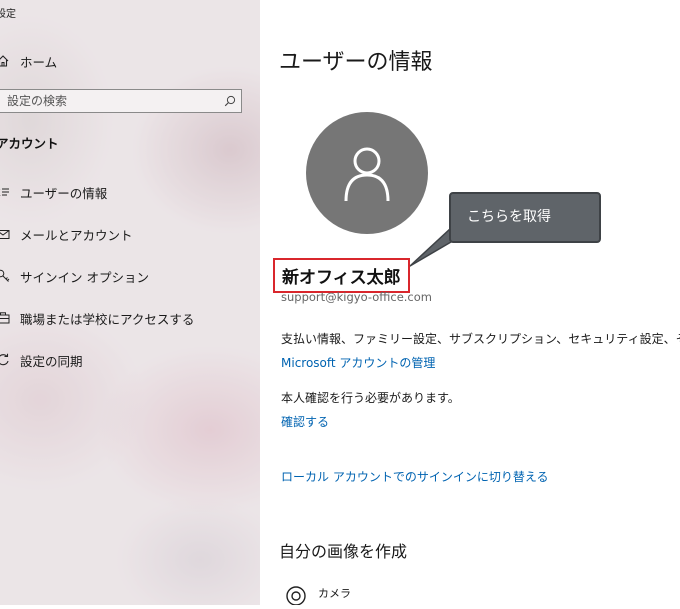 The image size is (680, 609). I want to click on callout-text: こちらを取得, so click(509, 217).